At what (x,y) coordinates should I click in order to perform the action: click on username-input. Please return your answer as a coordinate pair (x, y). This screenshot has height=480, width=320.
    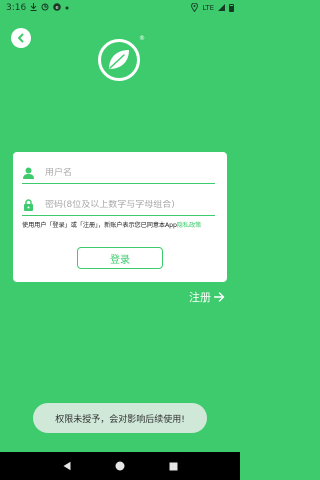
    Looking at the image, I should click on (125, 172).